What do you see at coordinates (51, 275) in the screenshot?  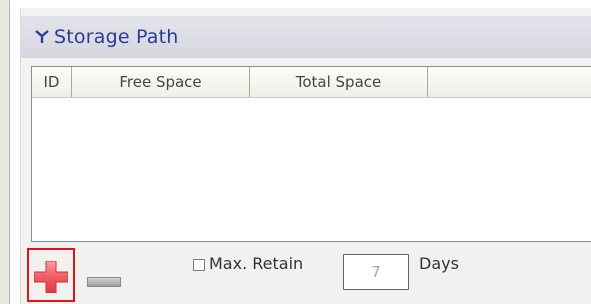 I see `add-path-button` at bounding box center [51, 275].